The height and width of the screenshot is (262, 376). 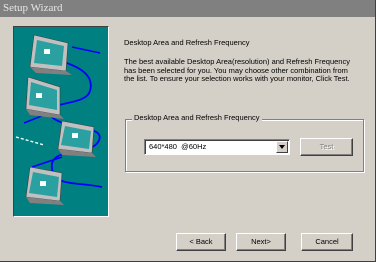 What do you see at coordinates (261, 242) in the screenshot?
I see `next-button: Next>` at bounding box center [261, 242].